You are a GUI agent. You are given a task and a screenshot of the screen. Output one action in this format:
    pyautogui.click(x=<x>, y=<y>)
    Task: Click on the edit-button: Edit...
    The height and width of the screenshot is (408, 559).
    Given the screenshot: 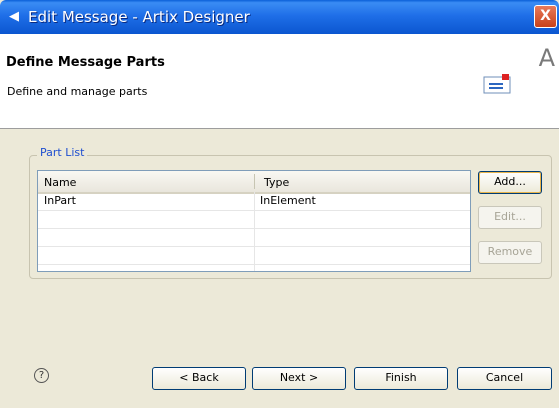 What is the action you would take?
    pyautogui.click(x=510, y=217)
    